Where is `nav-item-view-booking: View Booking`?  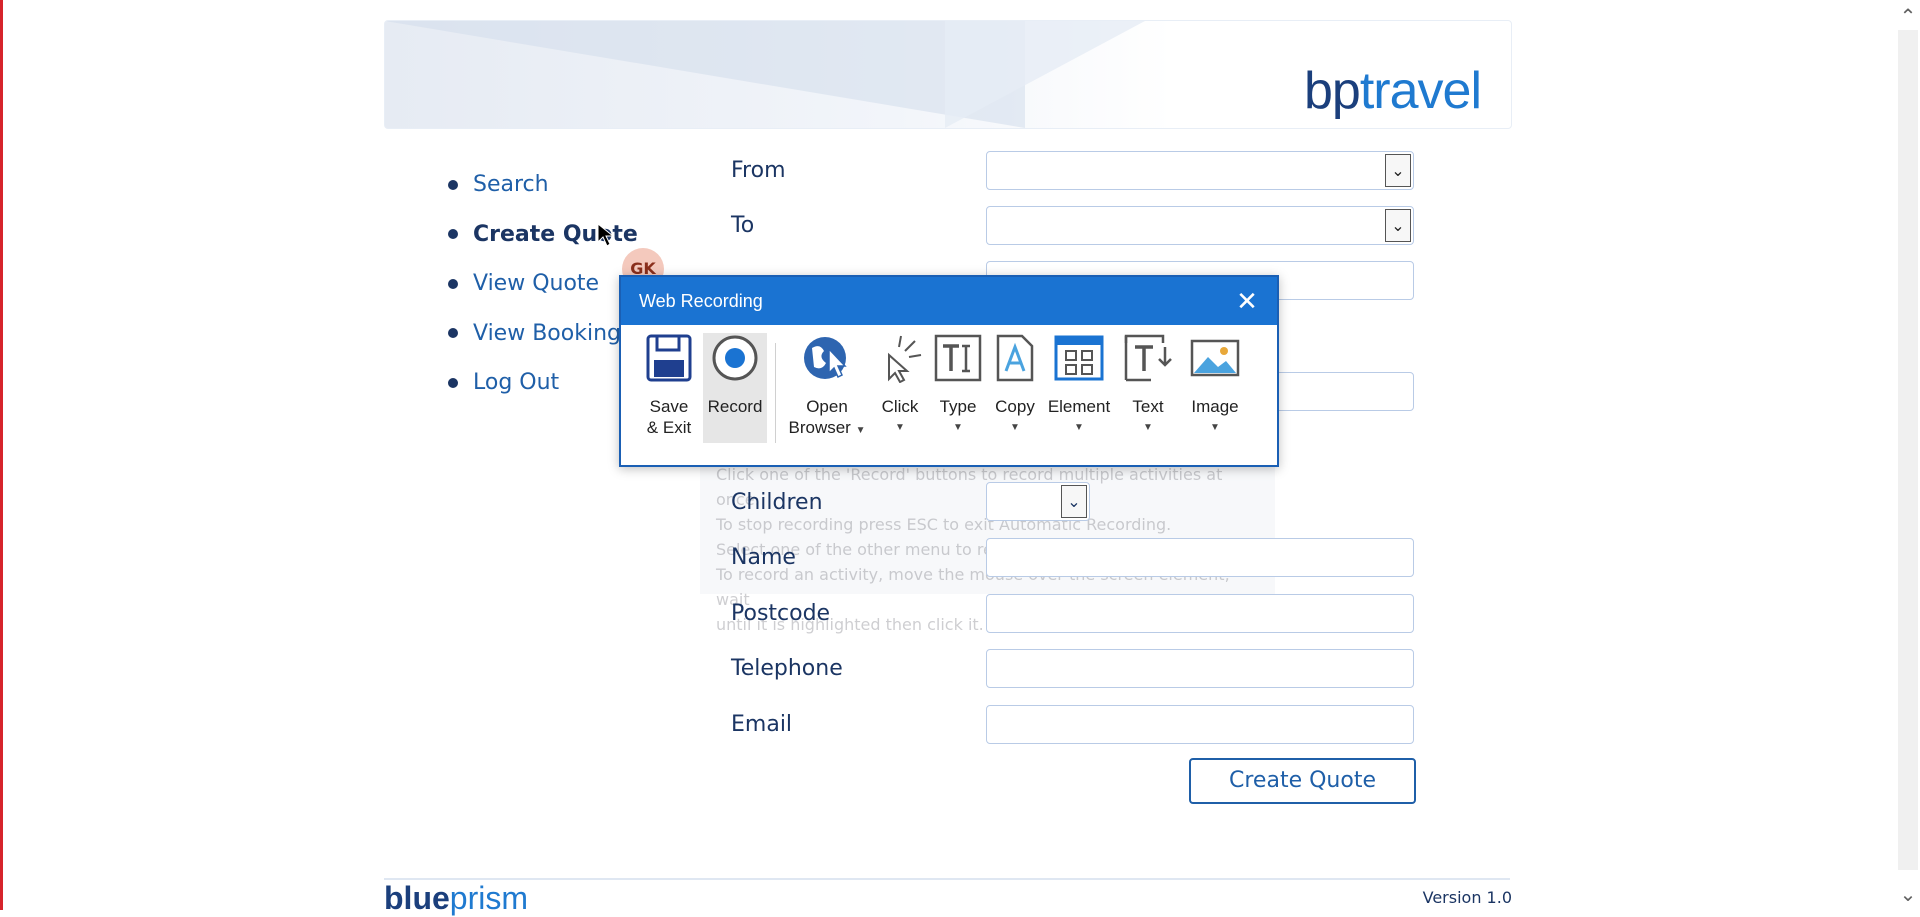 nav-item-view-booking: View Booking is located at coordinates (543, 334).